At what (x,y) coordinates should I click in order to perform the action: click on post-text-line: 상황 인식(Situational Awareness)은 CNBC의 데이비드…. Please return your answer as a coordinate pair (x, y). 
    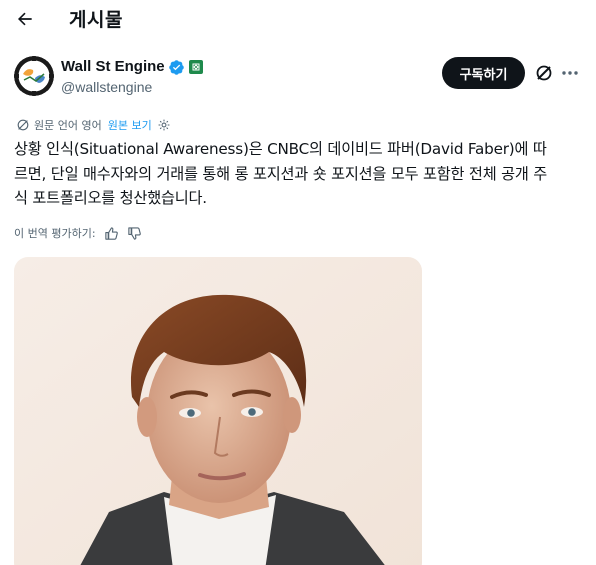
    Looking at the image, I should click on (280, 149).